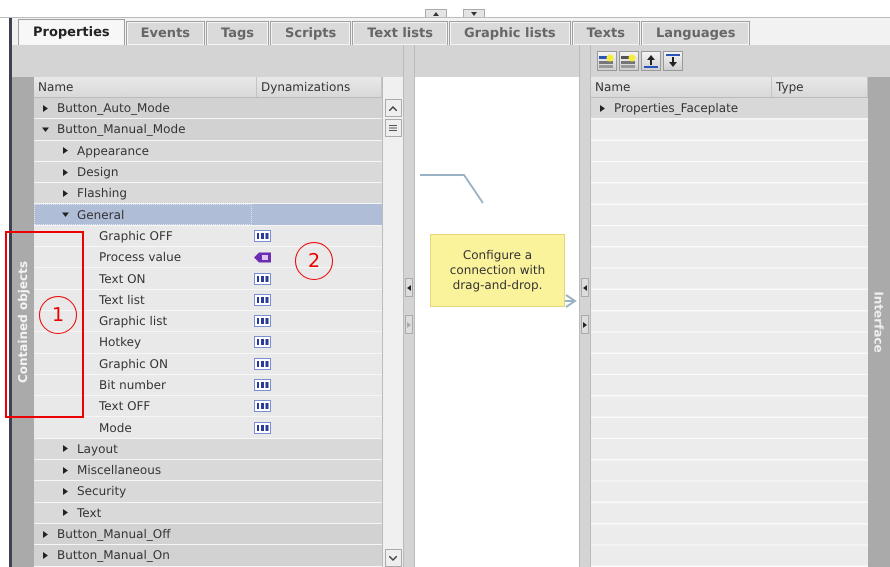  What do you see at coordinates (113, 108) in the screenshot?
I see `tree-item-label: Button_Auto_Mode` at bounding box center [113, 108].